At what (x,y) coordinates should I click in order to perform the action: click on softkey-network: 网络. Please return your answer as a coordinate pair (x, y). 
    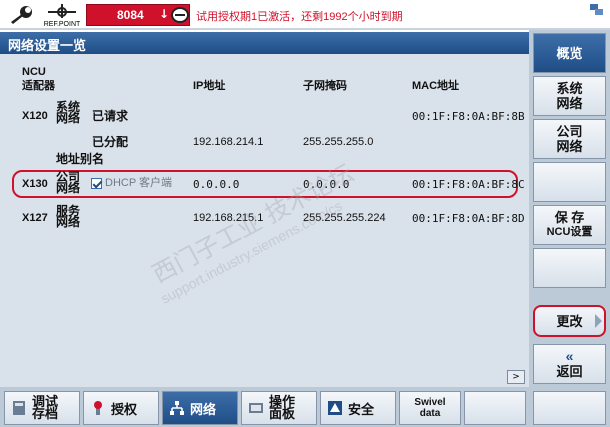
    Looking at the image, I should click on (200, 408).